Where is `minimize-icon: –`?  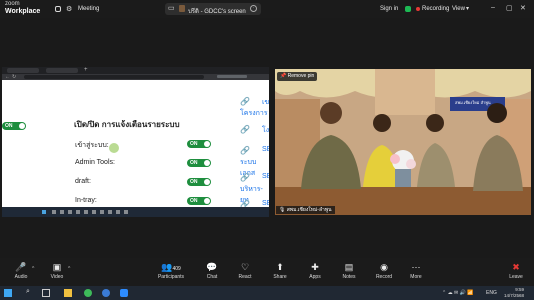
minimize-icon: – is located at coordinates (493, 7).